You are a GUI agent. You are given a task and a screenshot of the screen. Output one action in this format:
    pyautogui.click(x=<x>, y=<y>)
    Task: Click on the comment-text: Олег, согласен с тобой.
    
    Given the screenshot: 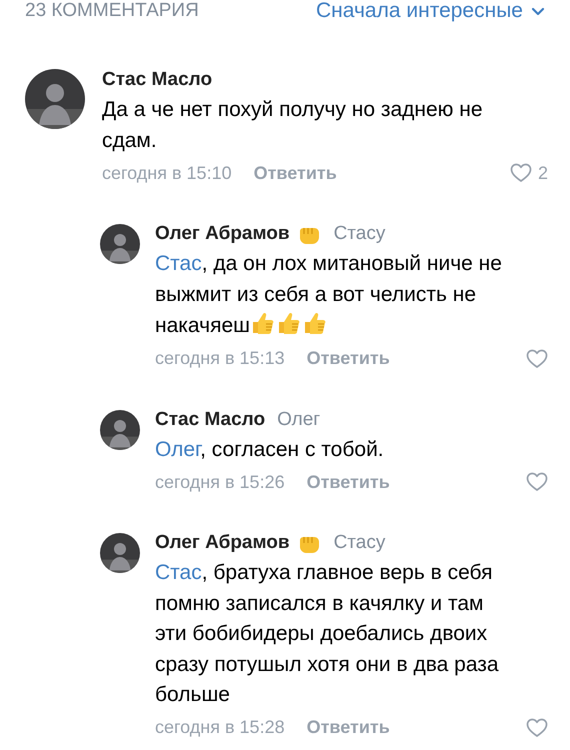 What is the action you would take?
    pyautogui.click(x=270, y=449)
    